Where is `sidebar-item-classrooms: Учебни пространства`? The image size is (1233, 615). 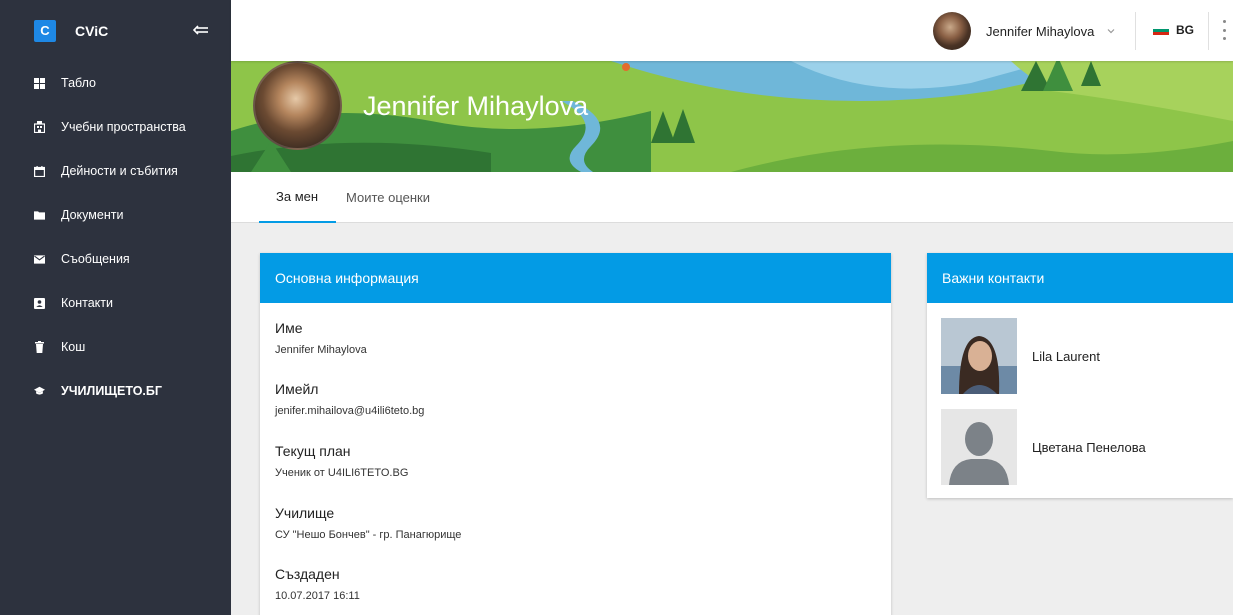 sidebar-item-classrooms: Учебни пространства is located at coordinates (115, 127).